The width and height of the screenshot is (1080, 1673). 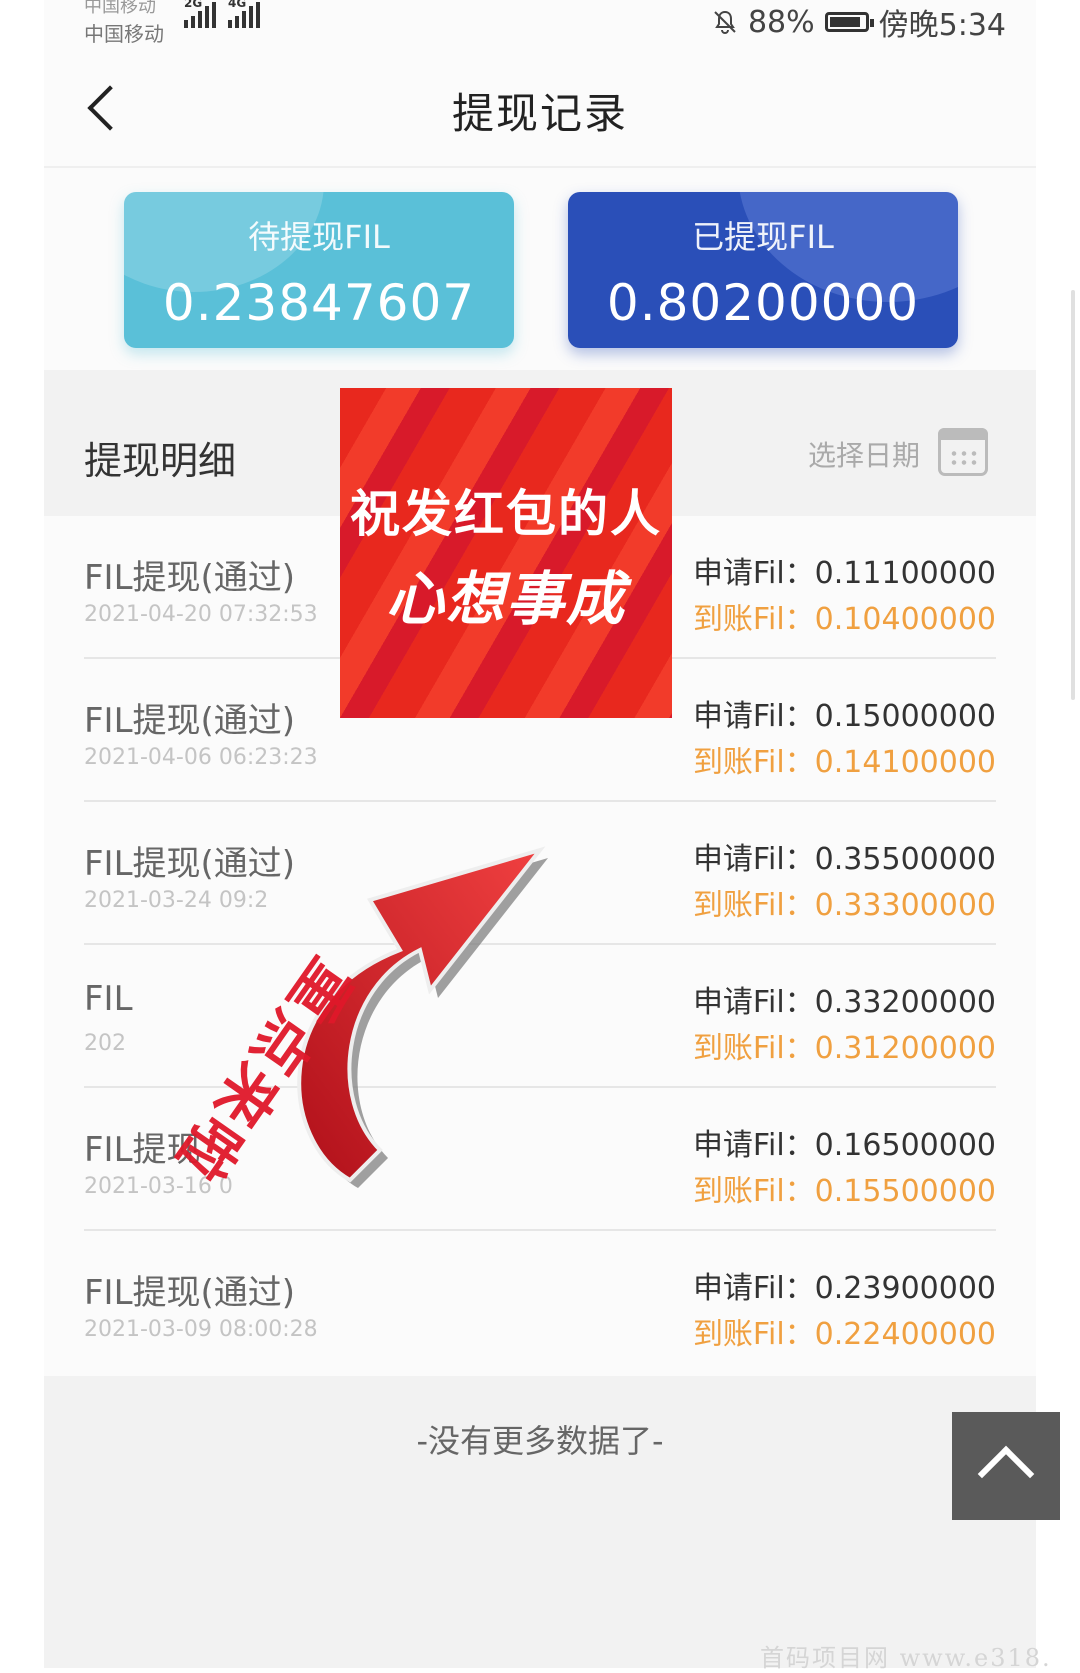 I want to click on record-apply-amount: 申请Fil：0.35500000, so click(x=844, y=859).